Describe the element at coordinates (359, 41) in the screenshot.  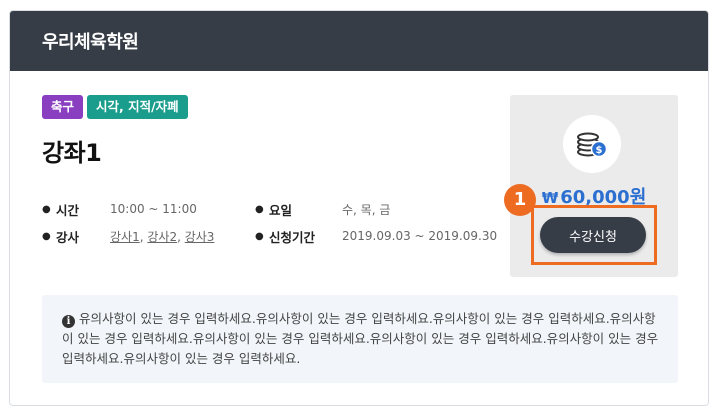
I see `card-header: 우리체육학원` at that location.